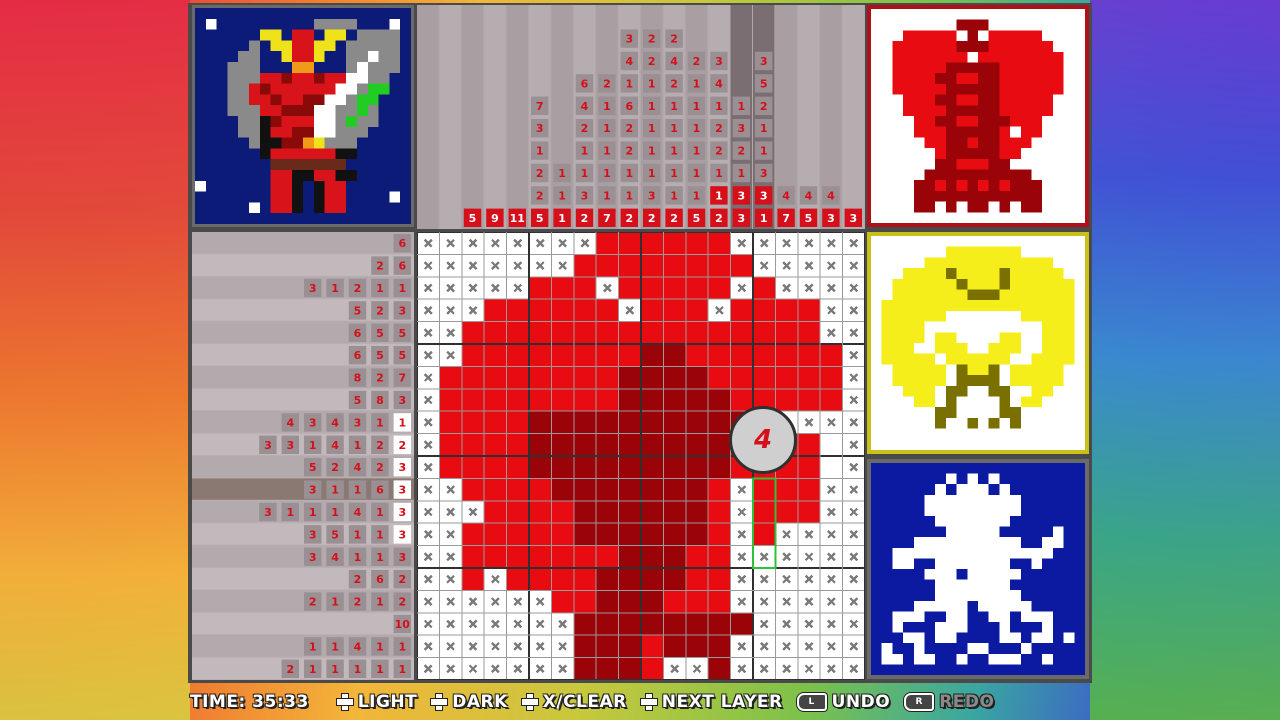 This screenshot has width=1280, height=720. What do you see at coordinates (978, 343) in the screenshot?
I see `layer-thumbnail-yellow` at bounding box center [978, 343].